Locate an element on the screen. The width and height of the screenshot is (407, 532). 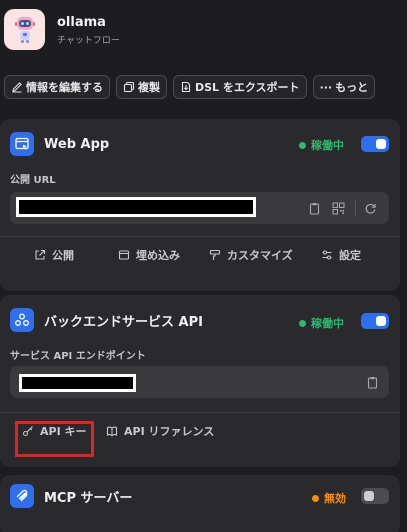
more-button: ··· もっと is located at coordinates (344, 87).